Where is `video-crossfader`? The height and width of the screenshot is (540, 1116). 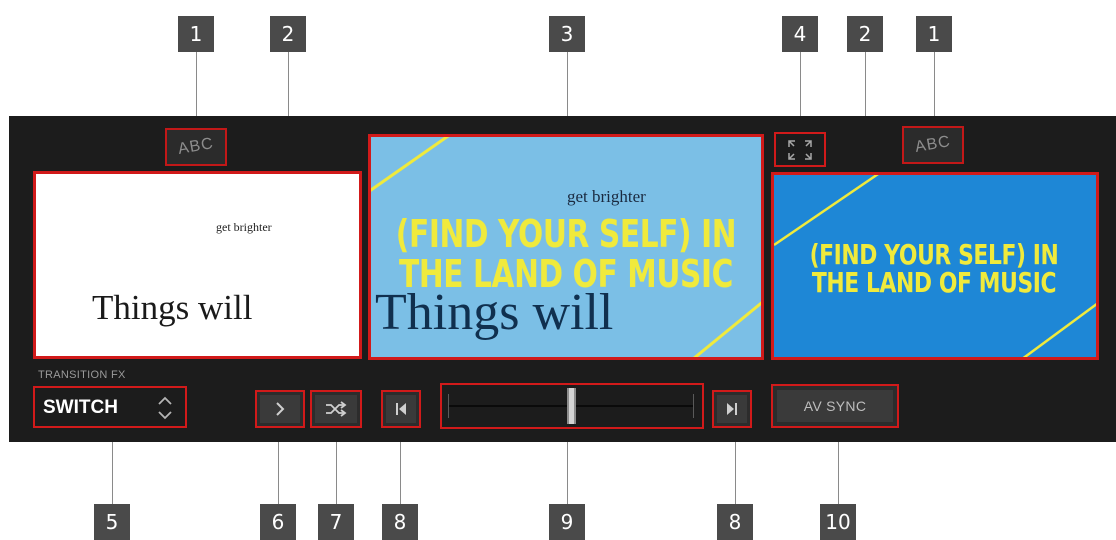 video-crossfader is located at coordinates (572, 406).